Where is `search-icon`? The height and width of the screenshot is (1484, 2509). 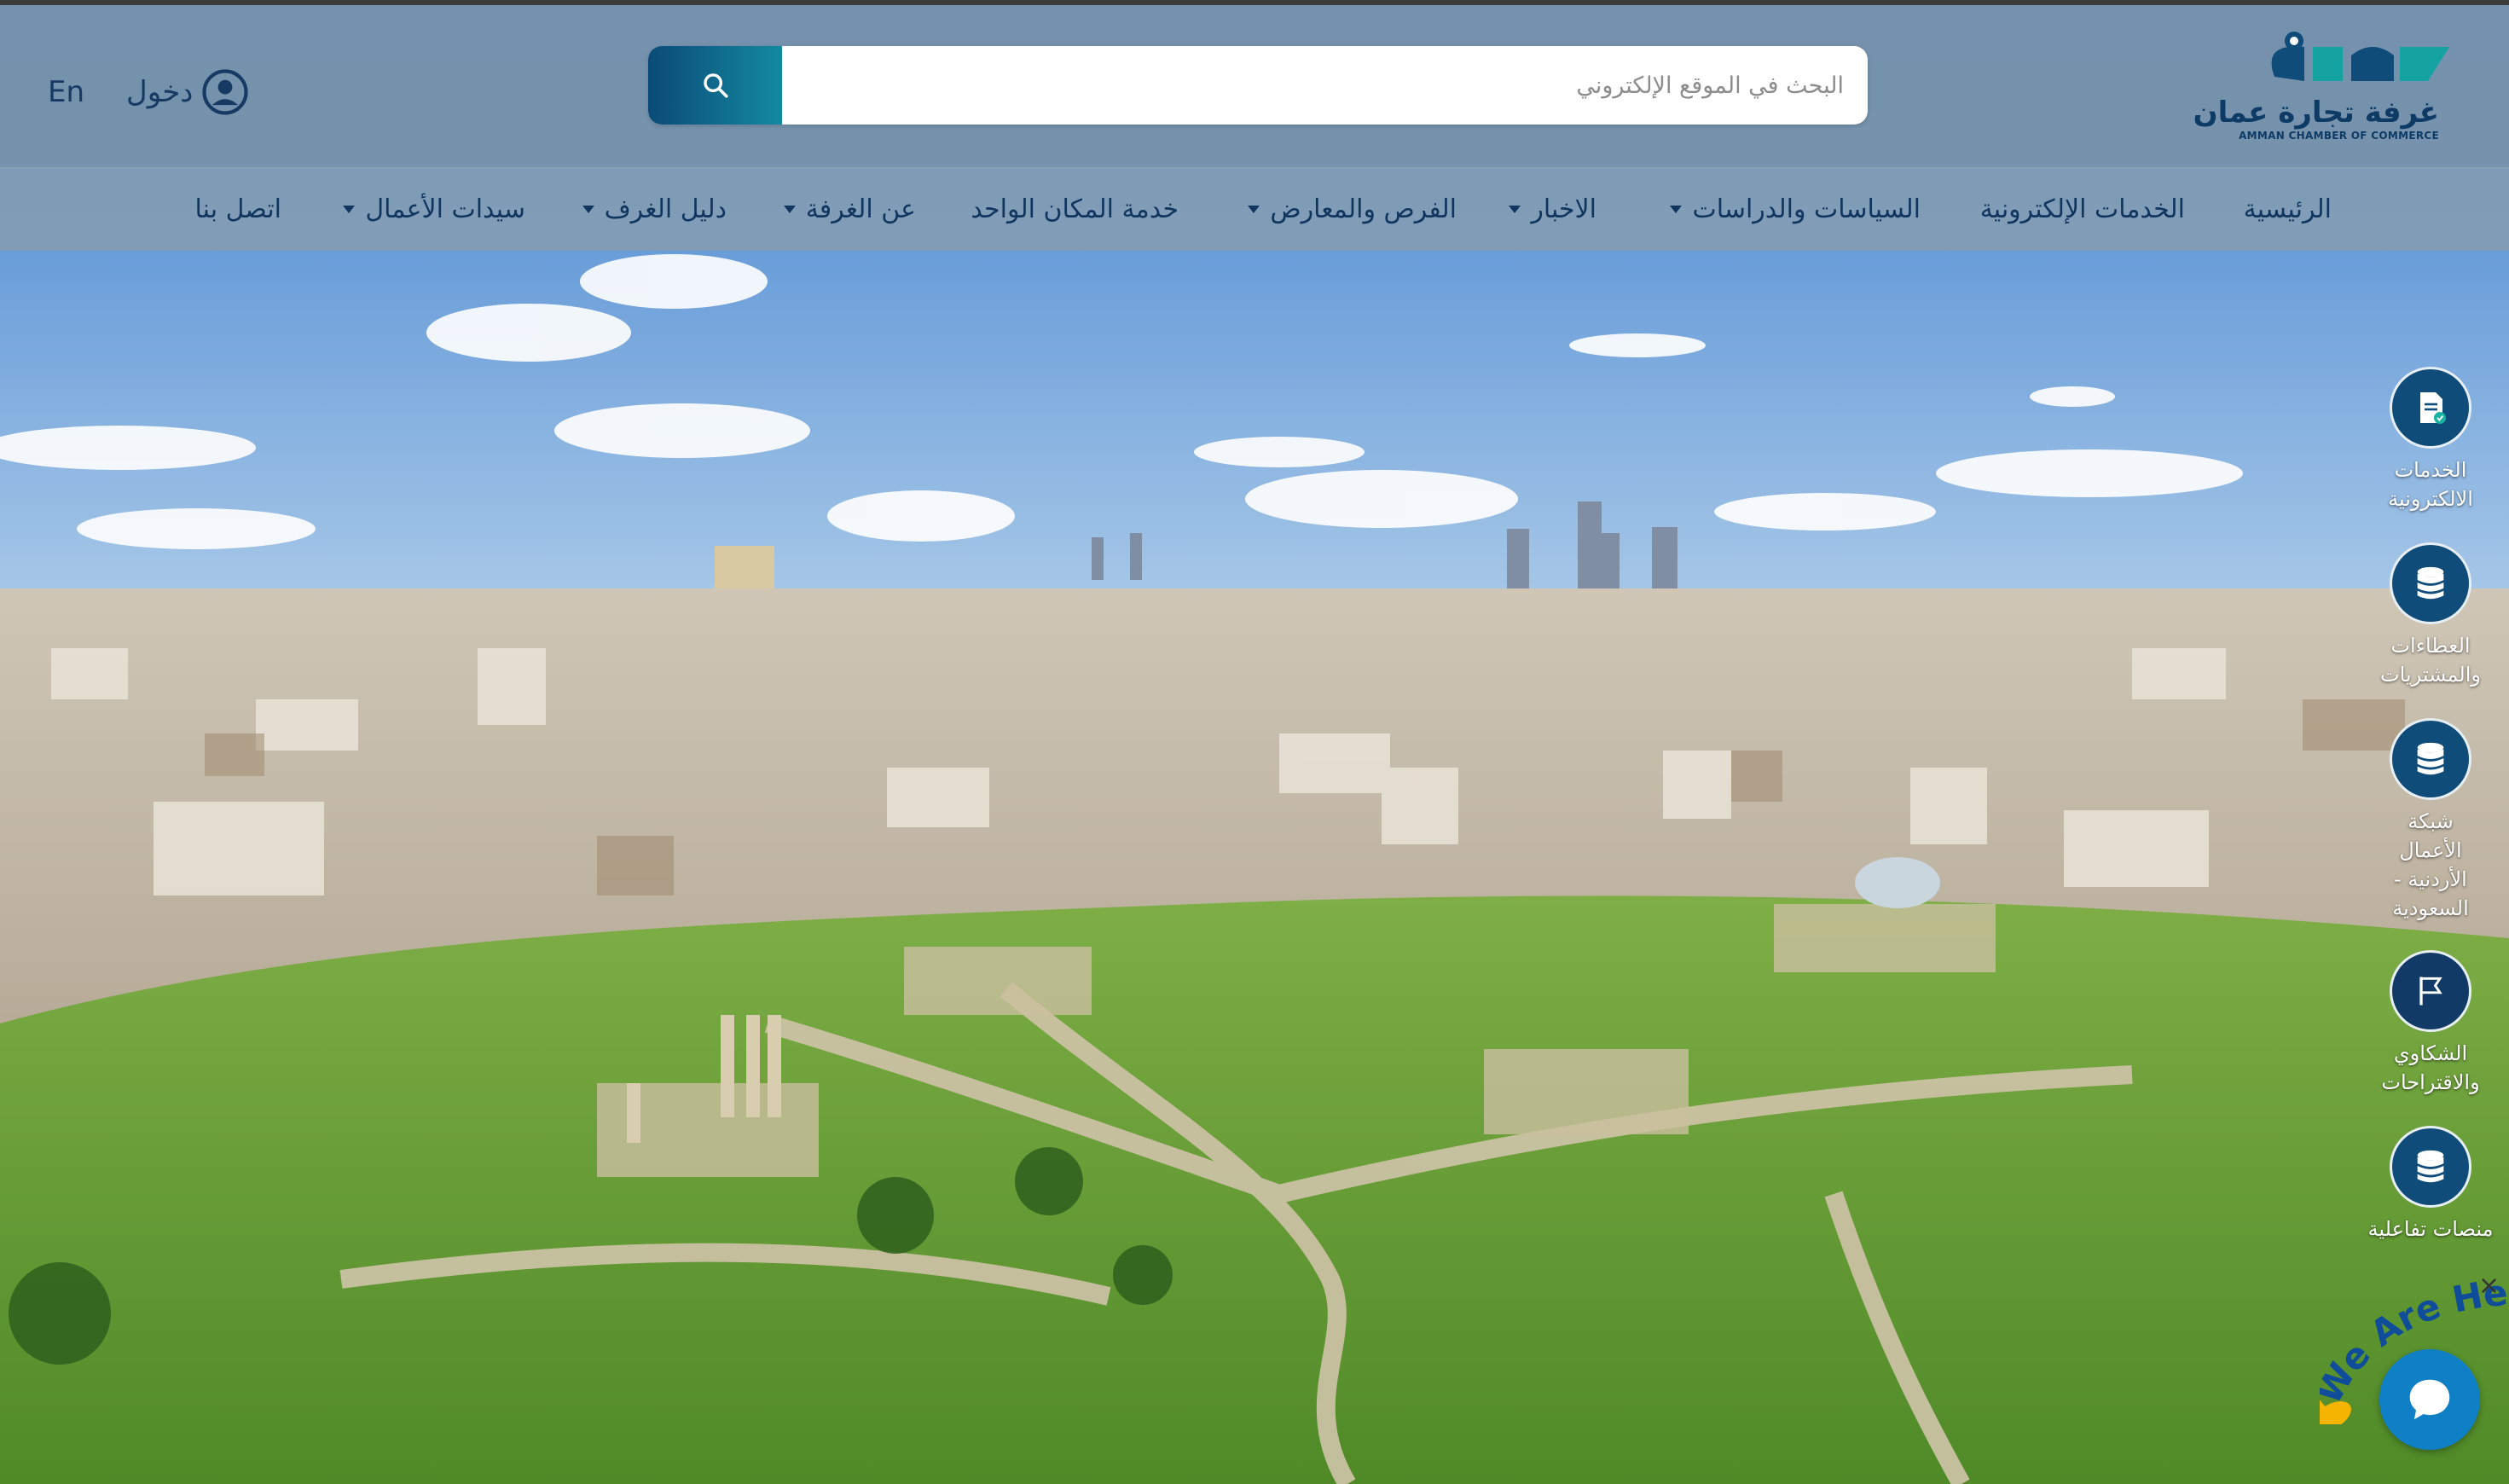 search-icon is located at coordinates (715, 85).